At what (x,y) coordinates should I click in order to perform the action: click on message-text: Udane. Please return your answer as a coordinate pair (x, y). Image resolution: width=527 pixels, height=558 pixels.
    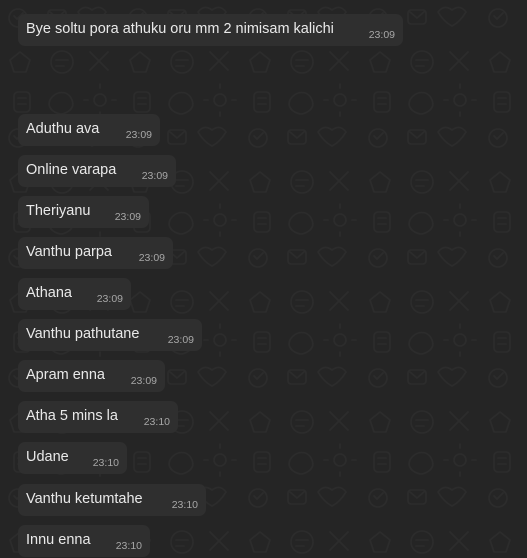
    Looking at the image, I should click on (47, 457).